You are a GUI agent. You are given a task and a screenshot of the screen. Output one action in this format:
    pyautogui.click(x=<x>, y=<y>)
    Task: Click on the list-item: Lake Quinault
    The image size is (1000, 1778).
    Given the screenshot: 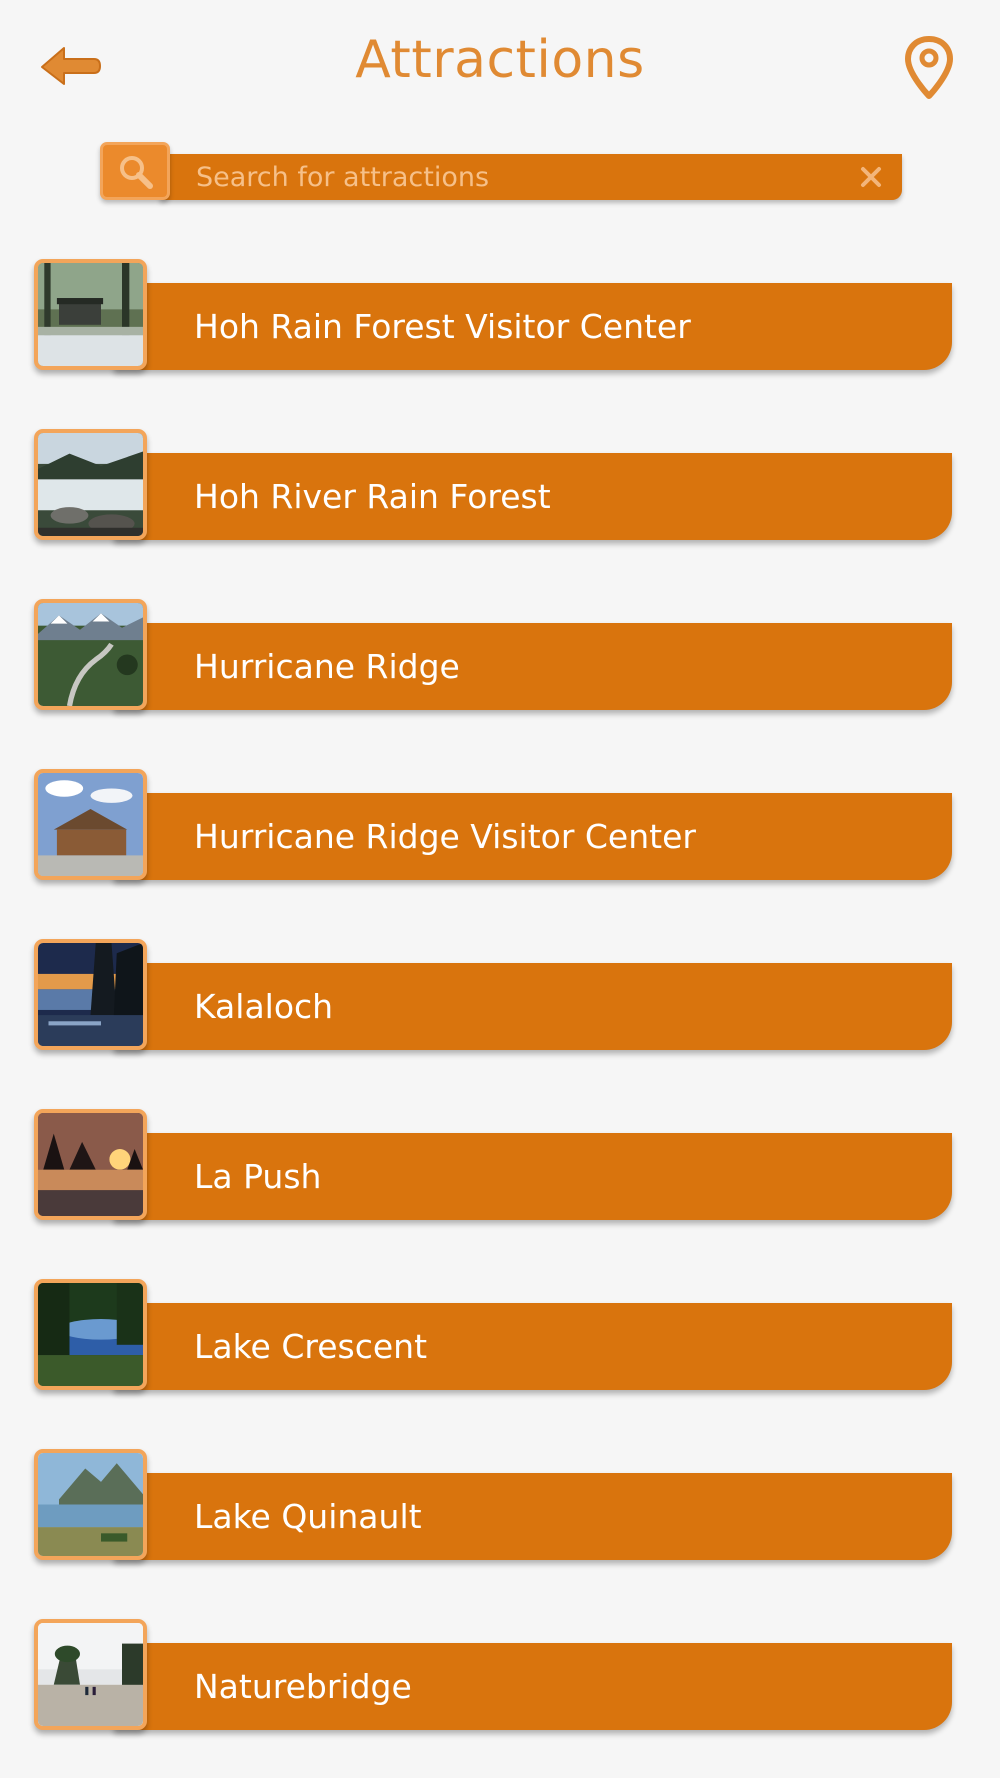 What is the action you would take?
    pyautogui.click(x=494, y=1506)
    